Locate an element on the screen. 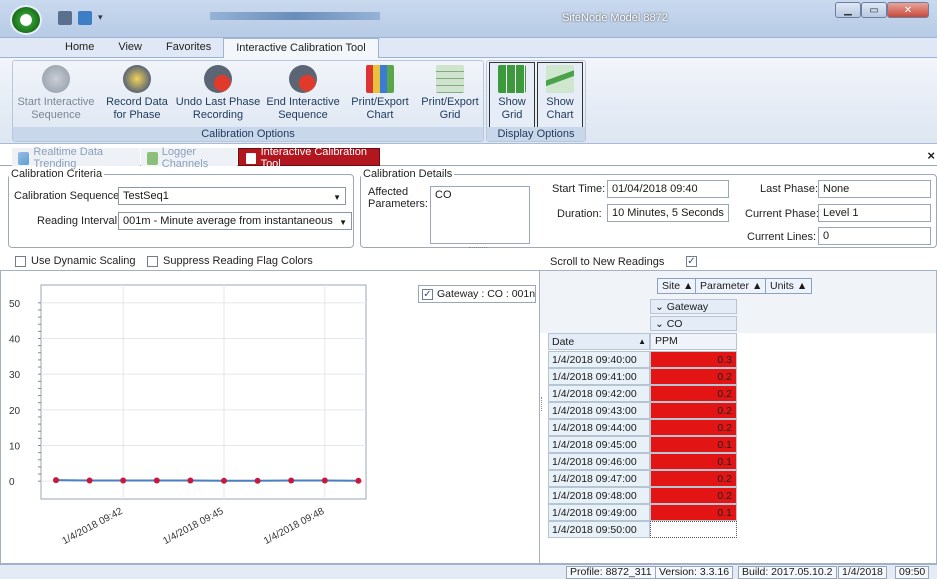 Image resolution: width=937 pixels, height=579 pixels. x-tick-label: 1/4/2018 09:42 is located at coordinates (93, 526).